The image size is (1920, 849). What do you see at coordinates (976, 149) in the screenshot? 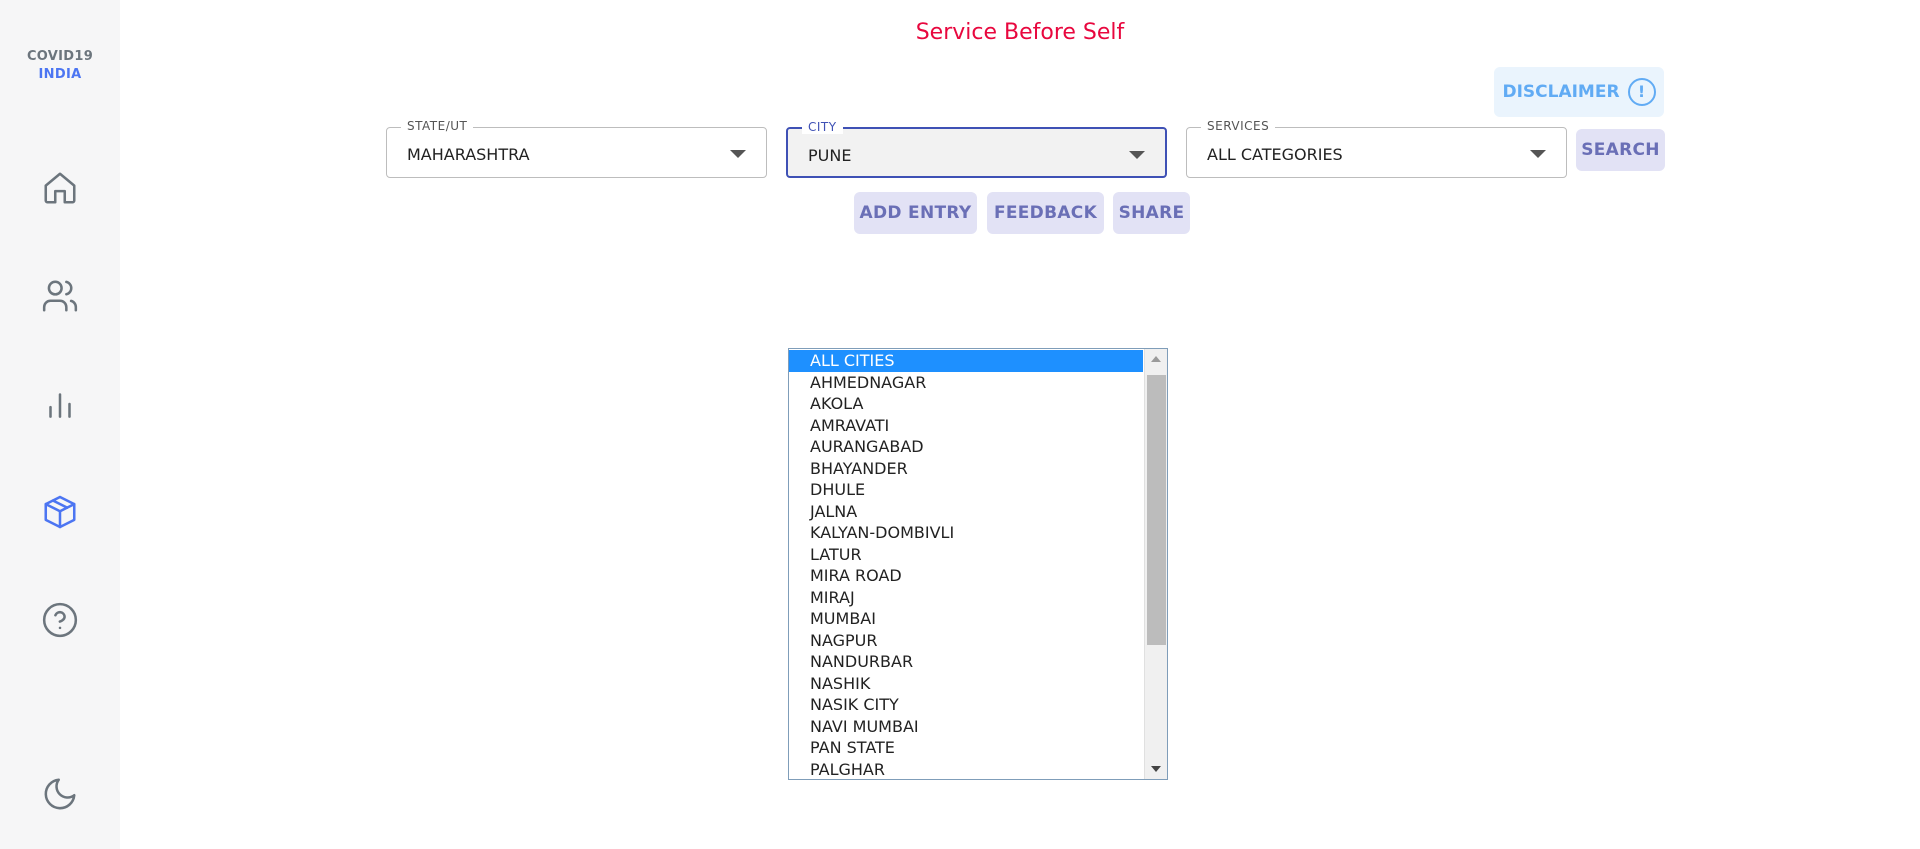
I see `city-select: CITY PUNE` at bounding box center [976, 149].